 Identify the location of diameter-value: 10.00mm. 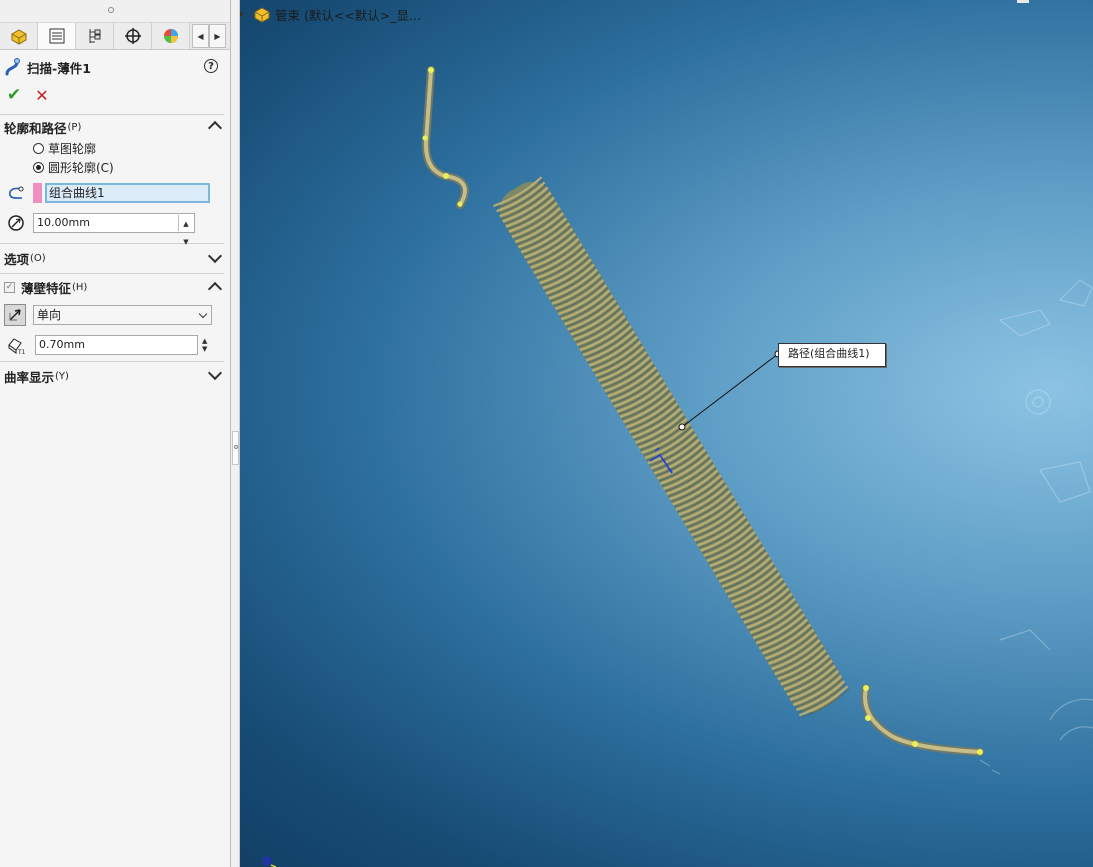
(63, 222).